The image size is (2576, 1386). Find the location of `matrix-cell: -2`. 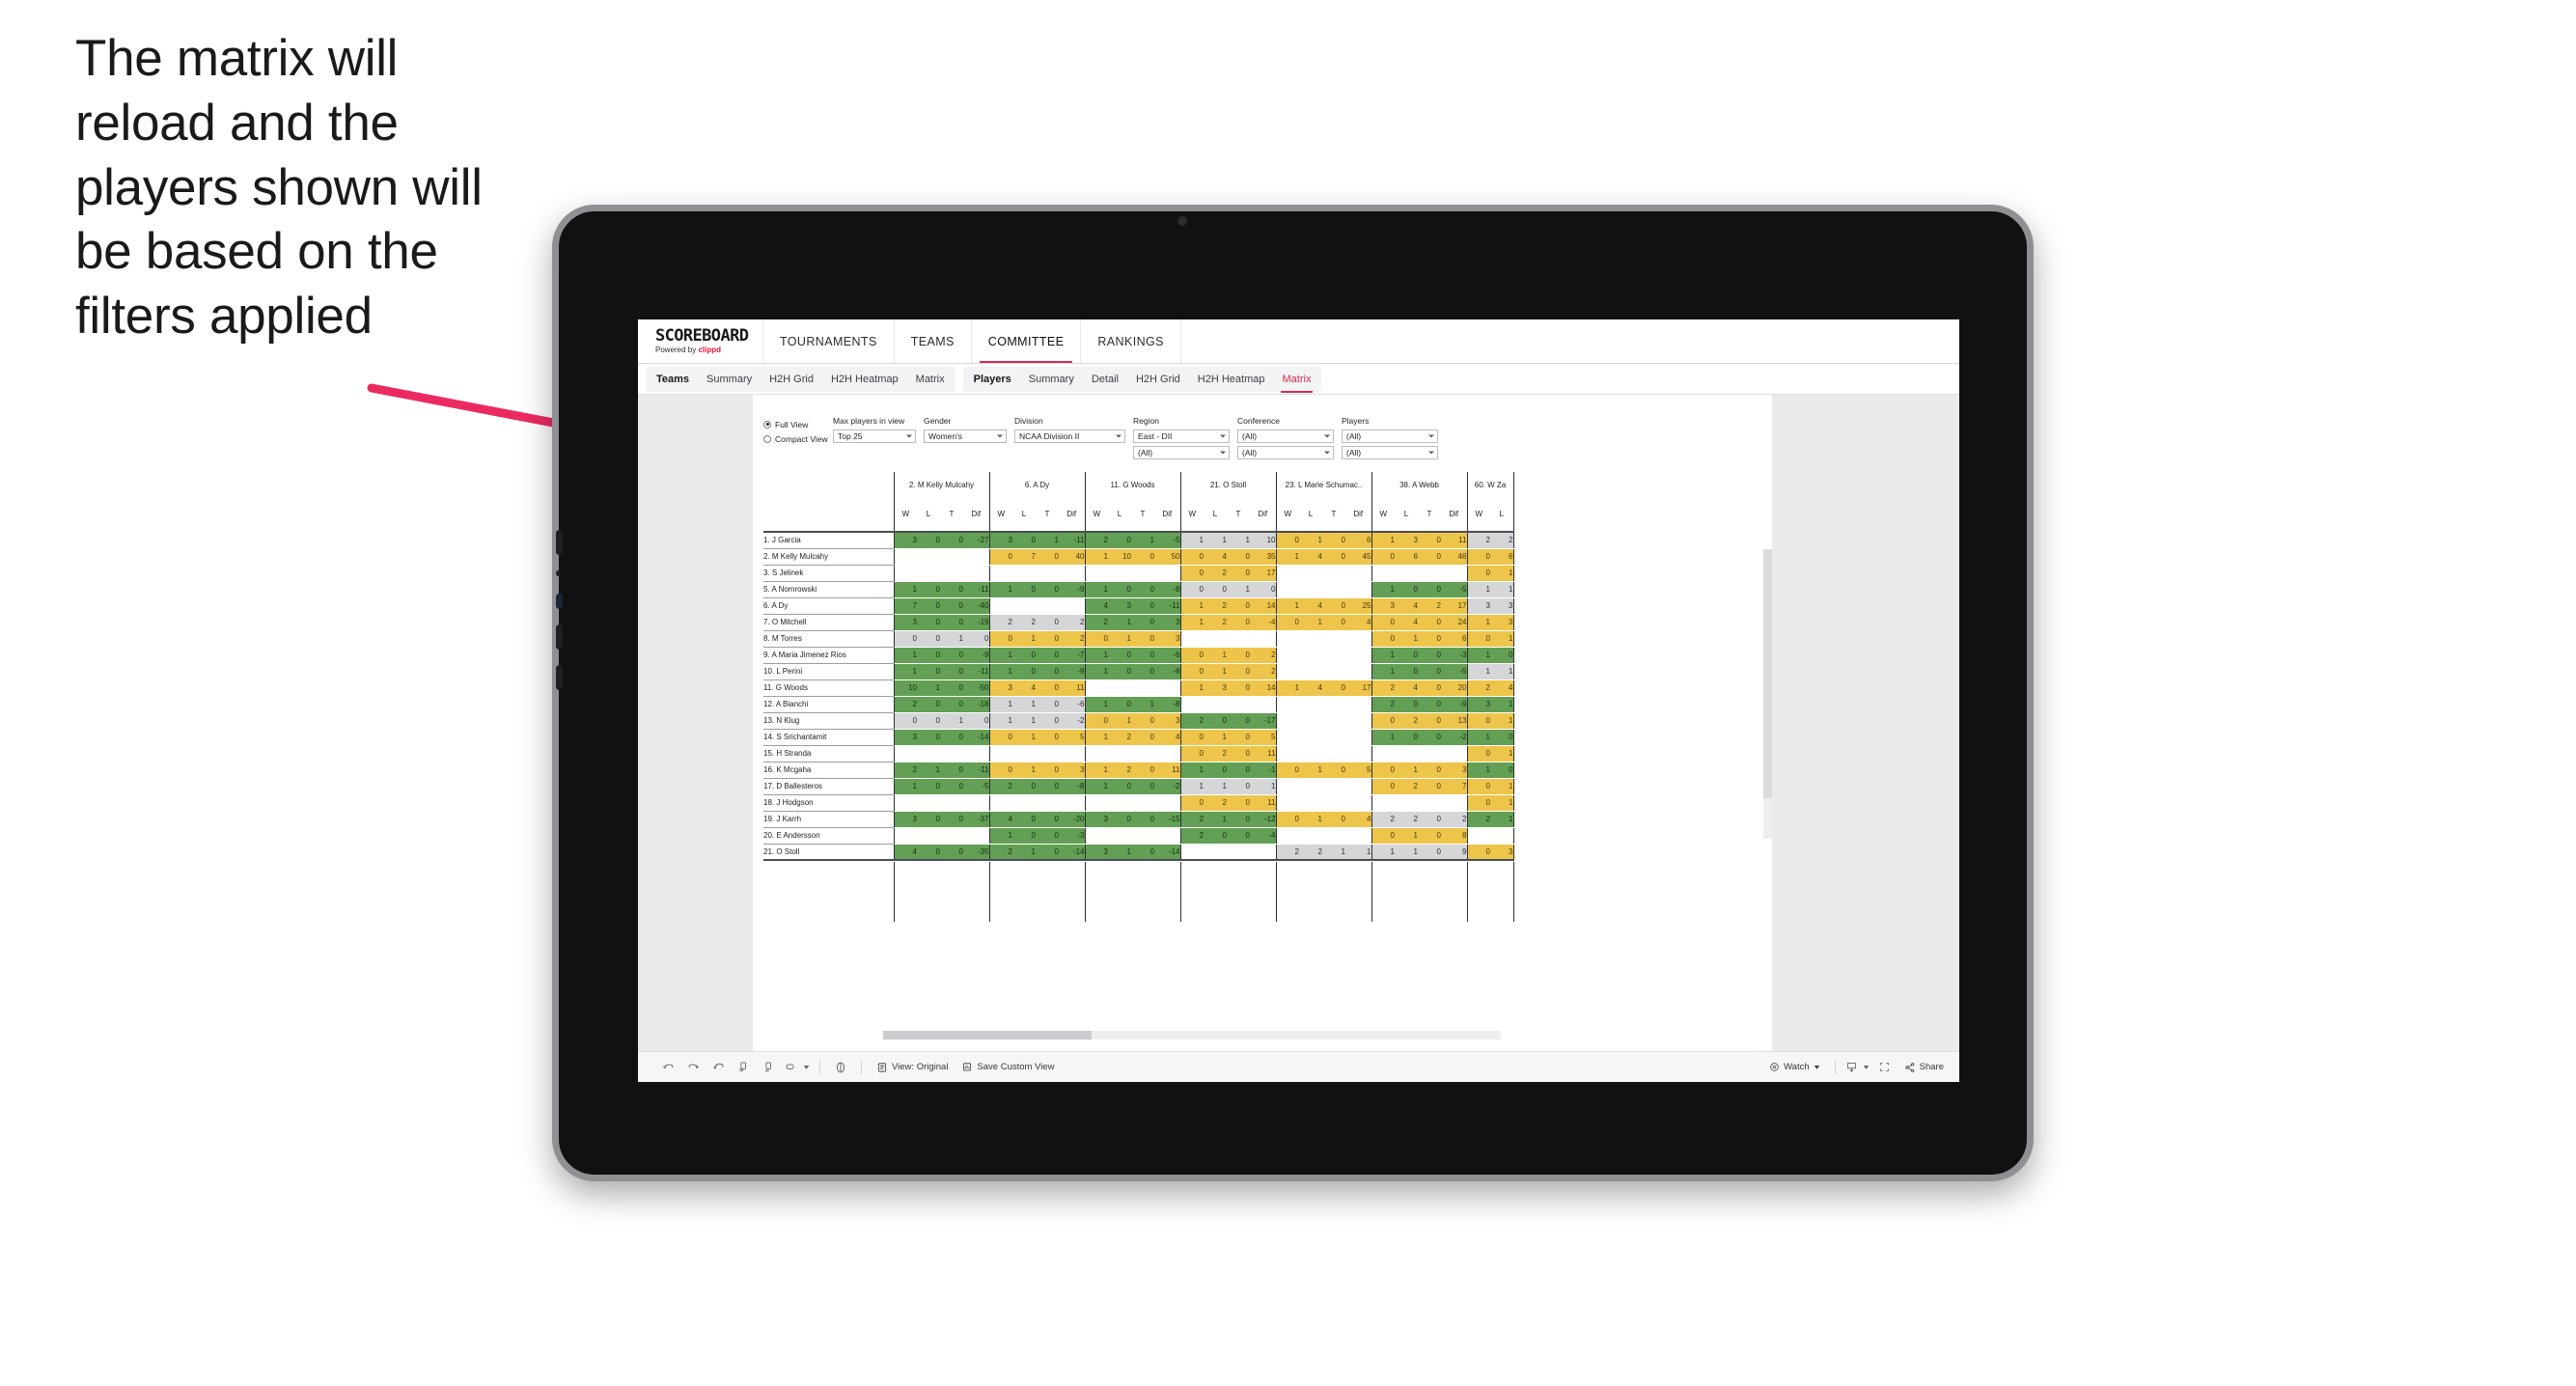

matrix-cell: -2 is located at coordinates (1072, 721).